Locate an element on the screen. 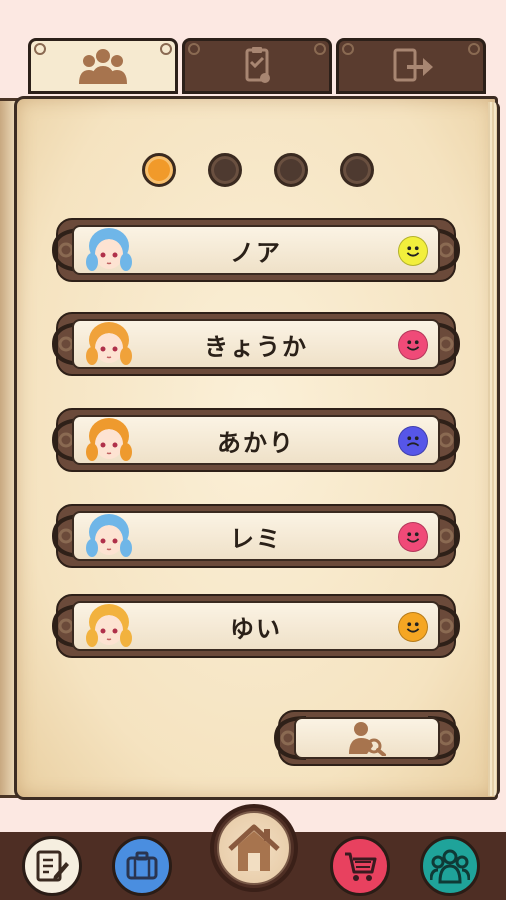 The height and width of the screenshot is (900, 506). search-character-button is located at coordinates (367, 738).